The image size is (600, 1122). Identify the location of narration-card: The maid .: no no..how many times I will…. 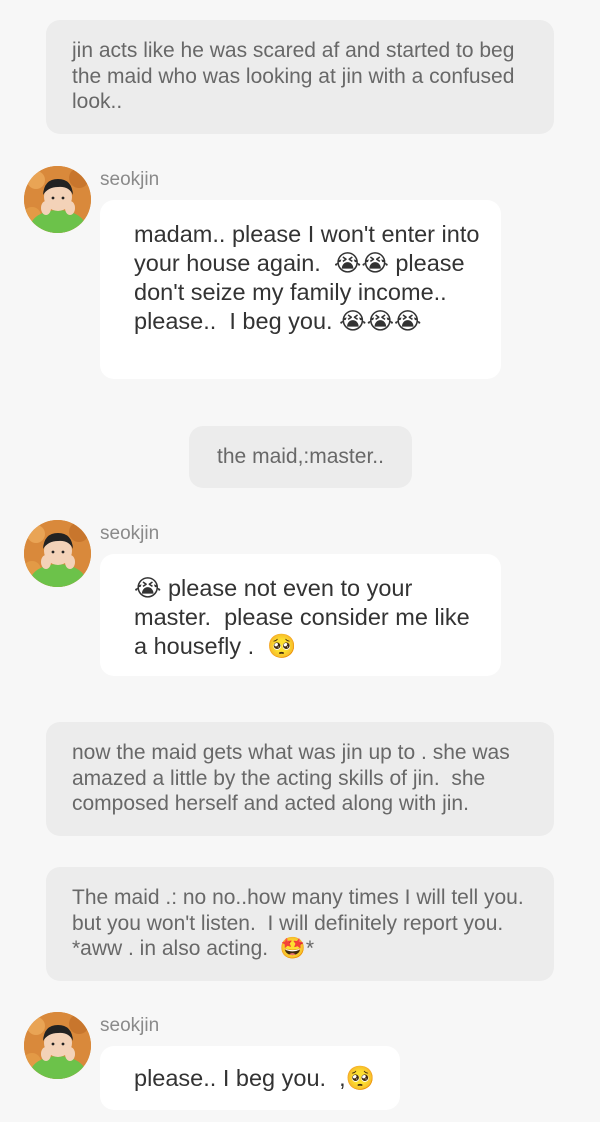
(300, 924).